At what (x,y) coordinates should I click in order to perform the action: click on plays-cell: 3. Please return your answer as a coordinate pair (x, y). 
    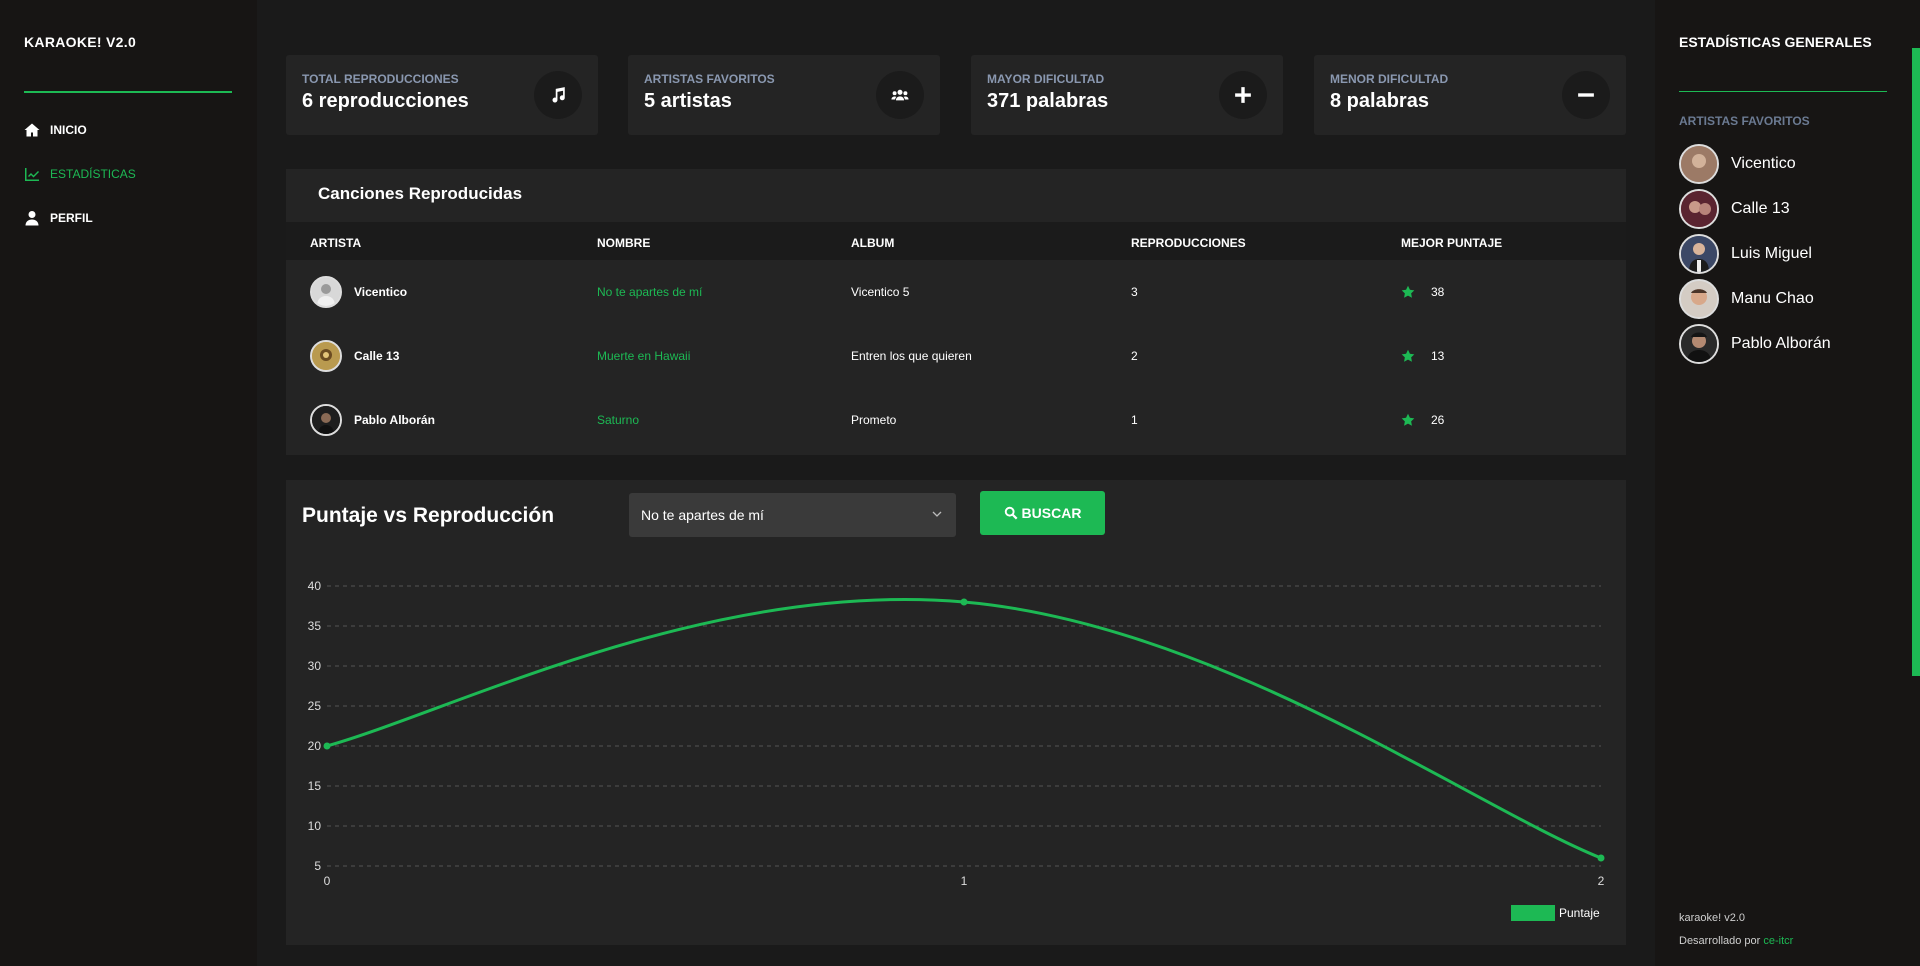
    Looking at the image, I should click on (1134, 292).